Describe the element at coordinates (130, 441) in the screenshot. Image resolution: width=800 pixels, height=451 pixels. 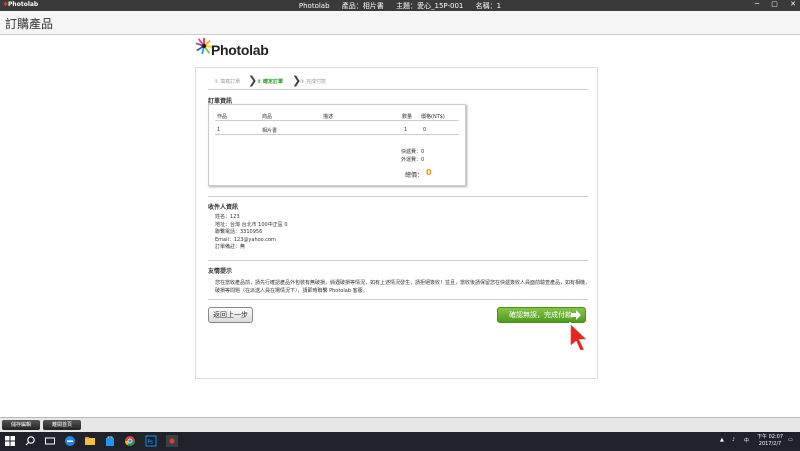
I see `chrome-icon` at that location.